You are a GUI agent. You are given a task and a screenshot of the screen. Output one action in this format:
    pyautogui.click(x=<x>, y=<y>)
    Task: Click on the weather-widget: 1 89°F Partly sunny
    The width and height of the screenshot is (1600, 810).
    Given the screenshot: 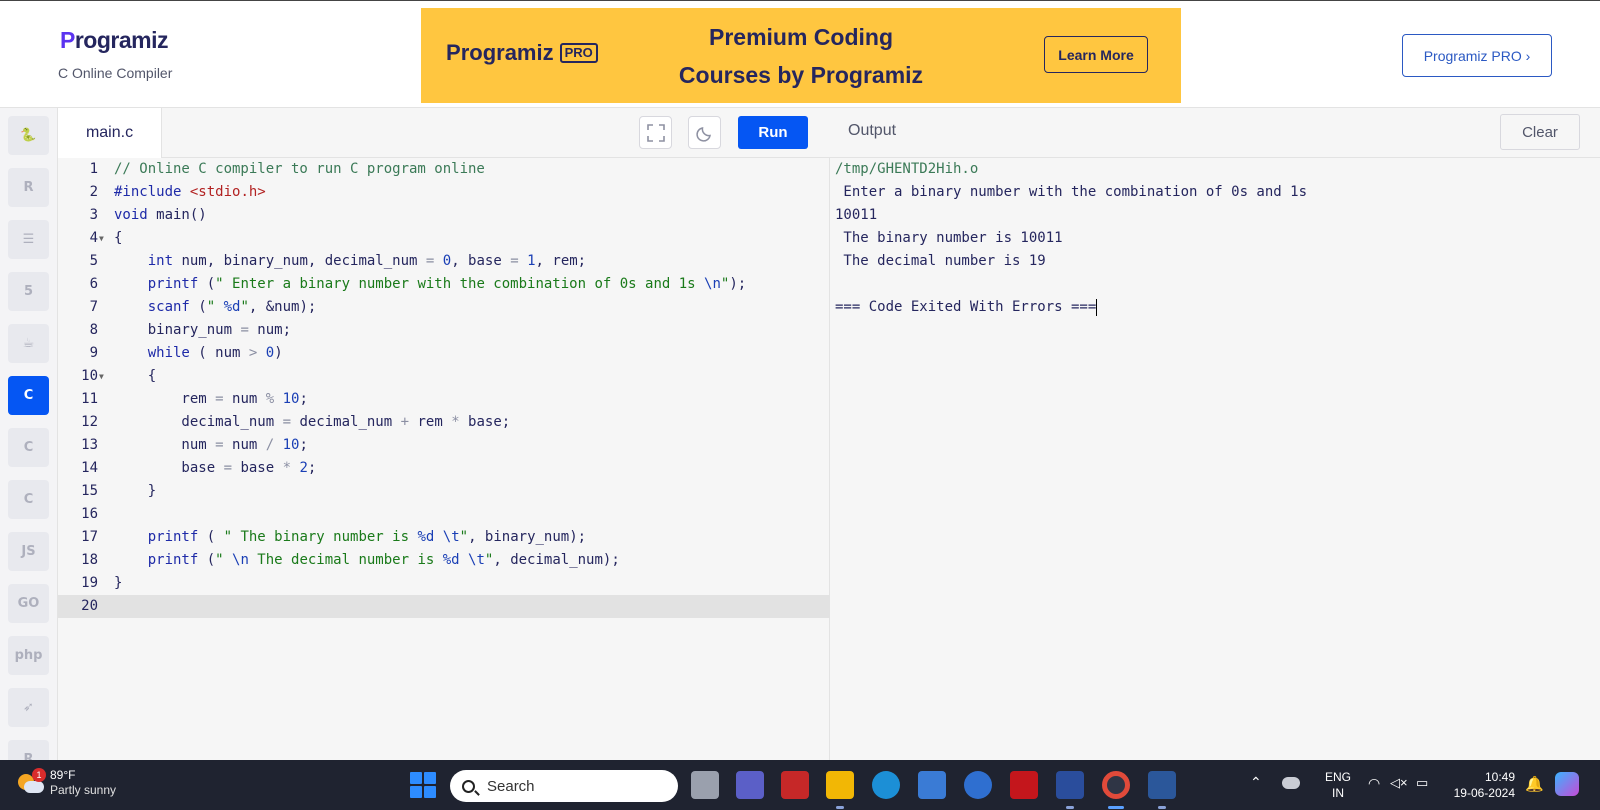 What is the action you would take?
    pyautogui.click(x=67, y=783)
    